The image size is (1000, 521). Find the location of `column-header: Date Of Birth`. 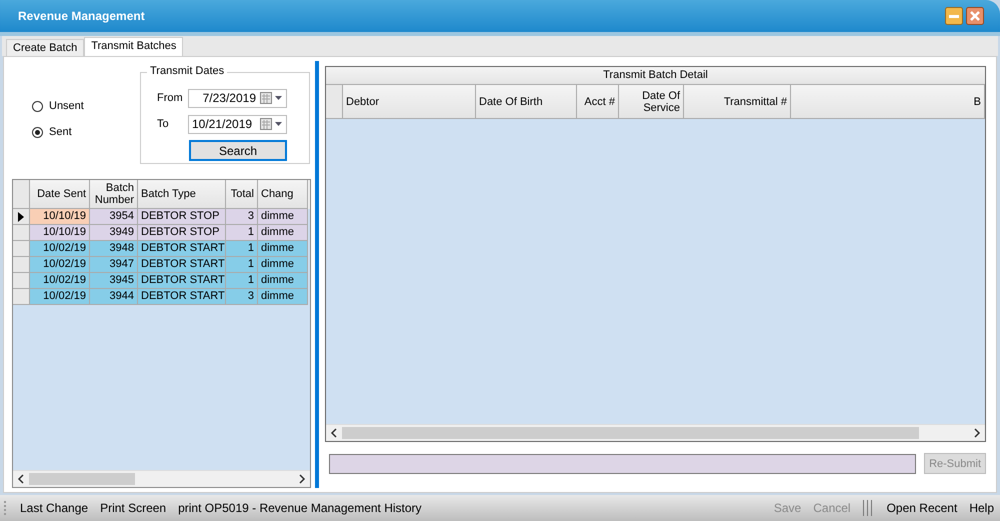

column-header: Date Of Birth is located at coordinates (526, 102).